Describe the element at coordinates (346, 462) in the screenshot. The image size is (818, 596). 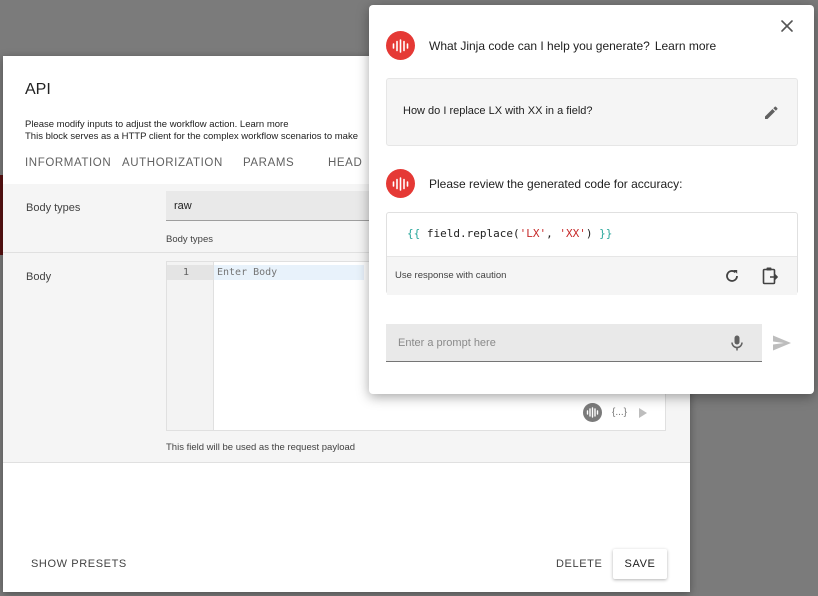
I see `row-divider` at that location.